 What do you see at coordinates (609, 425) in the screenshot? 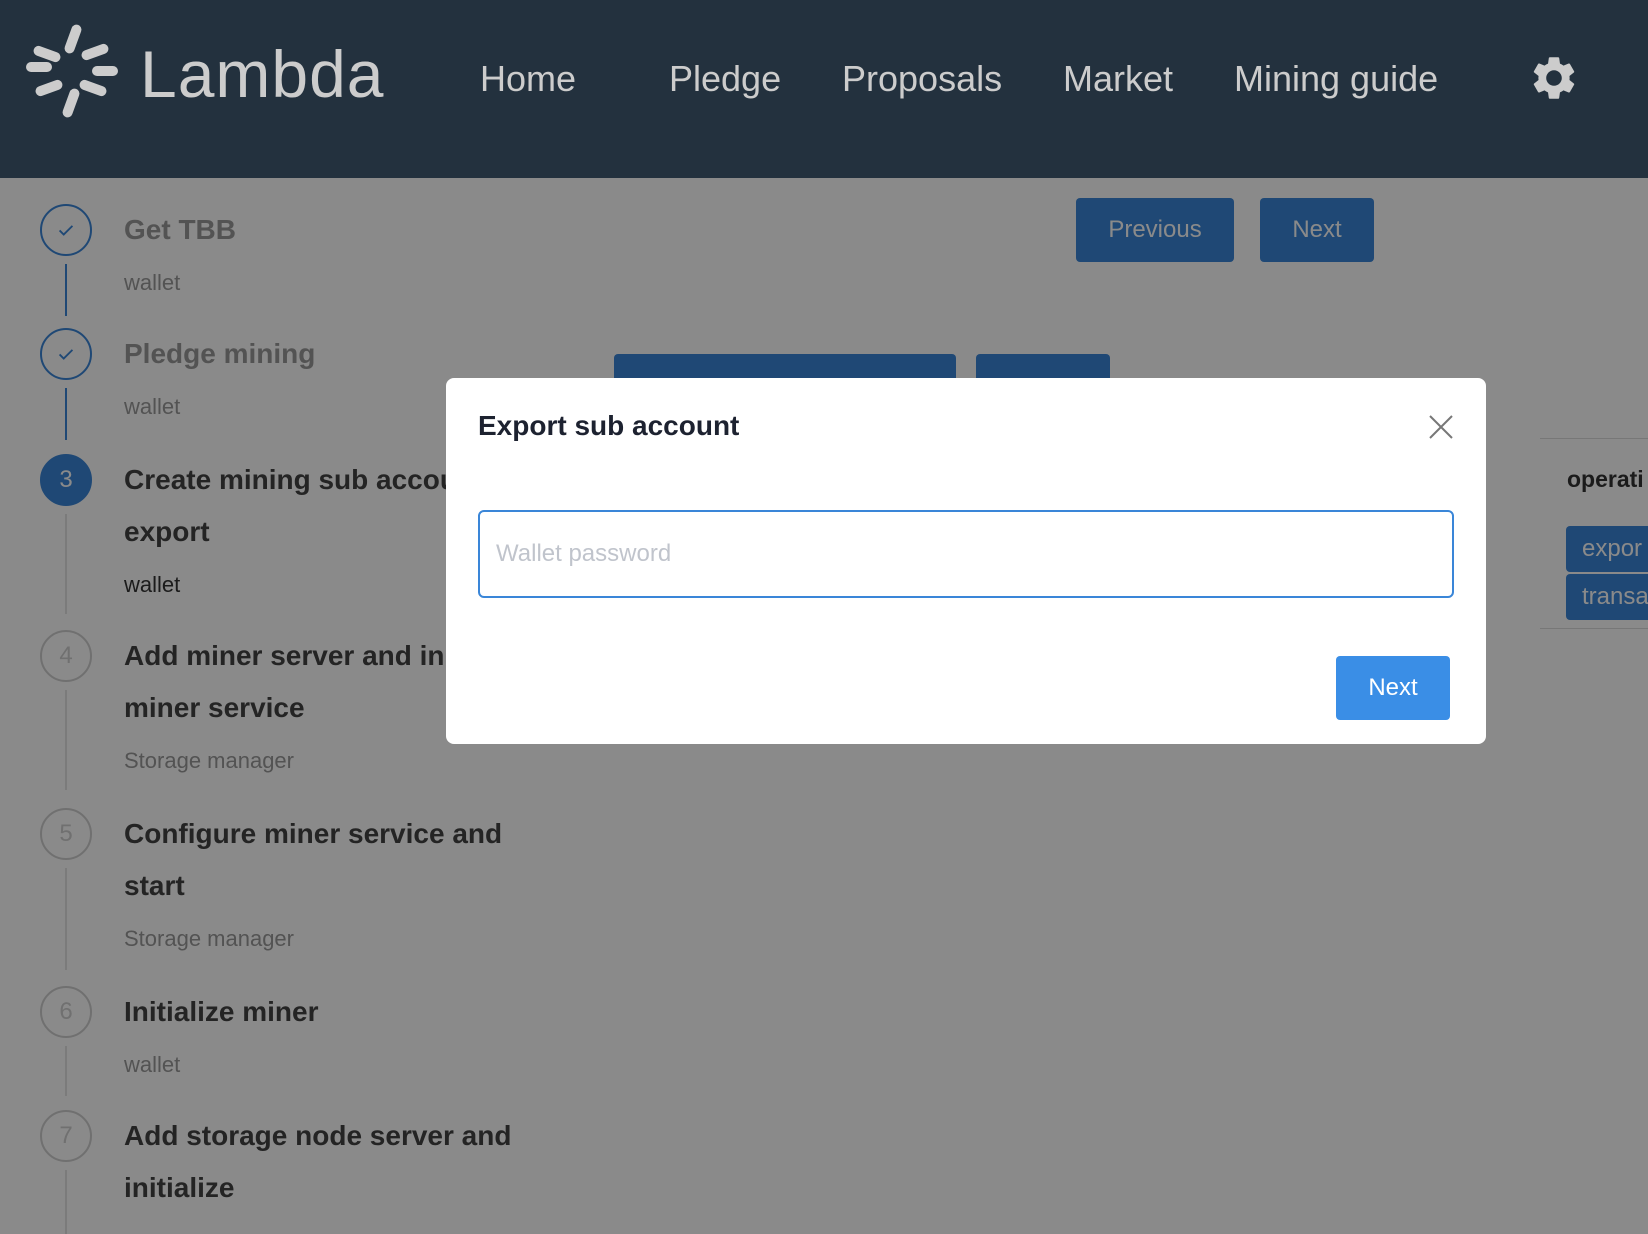
I see `dialog-title: Export sub account` at bounding box center [609, 425].